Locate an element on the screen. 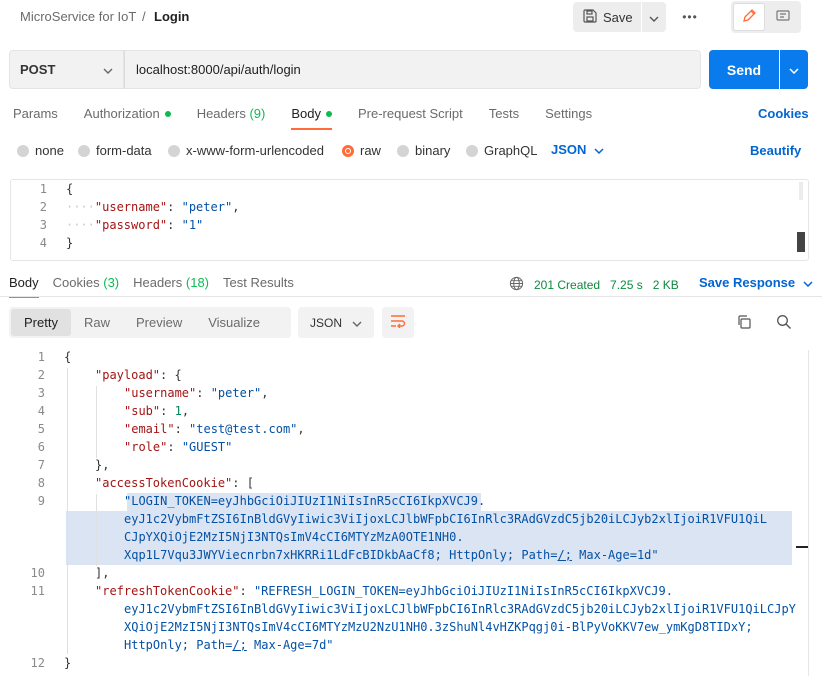 The width and height of the screenshot is (822, 678). copy-icon is located at coordinates (744, 323).